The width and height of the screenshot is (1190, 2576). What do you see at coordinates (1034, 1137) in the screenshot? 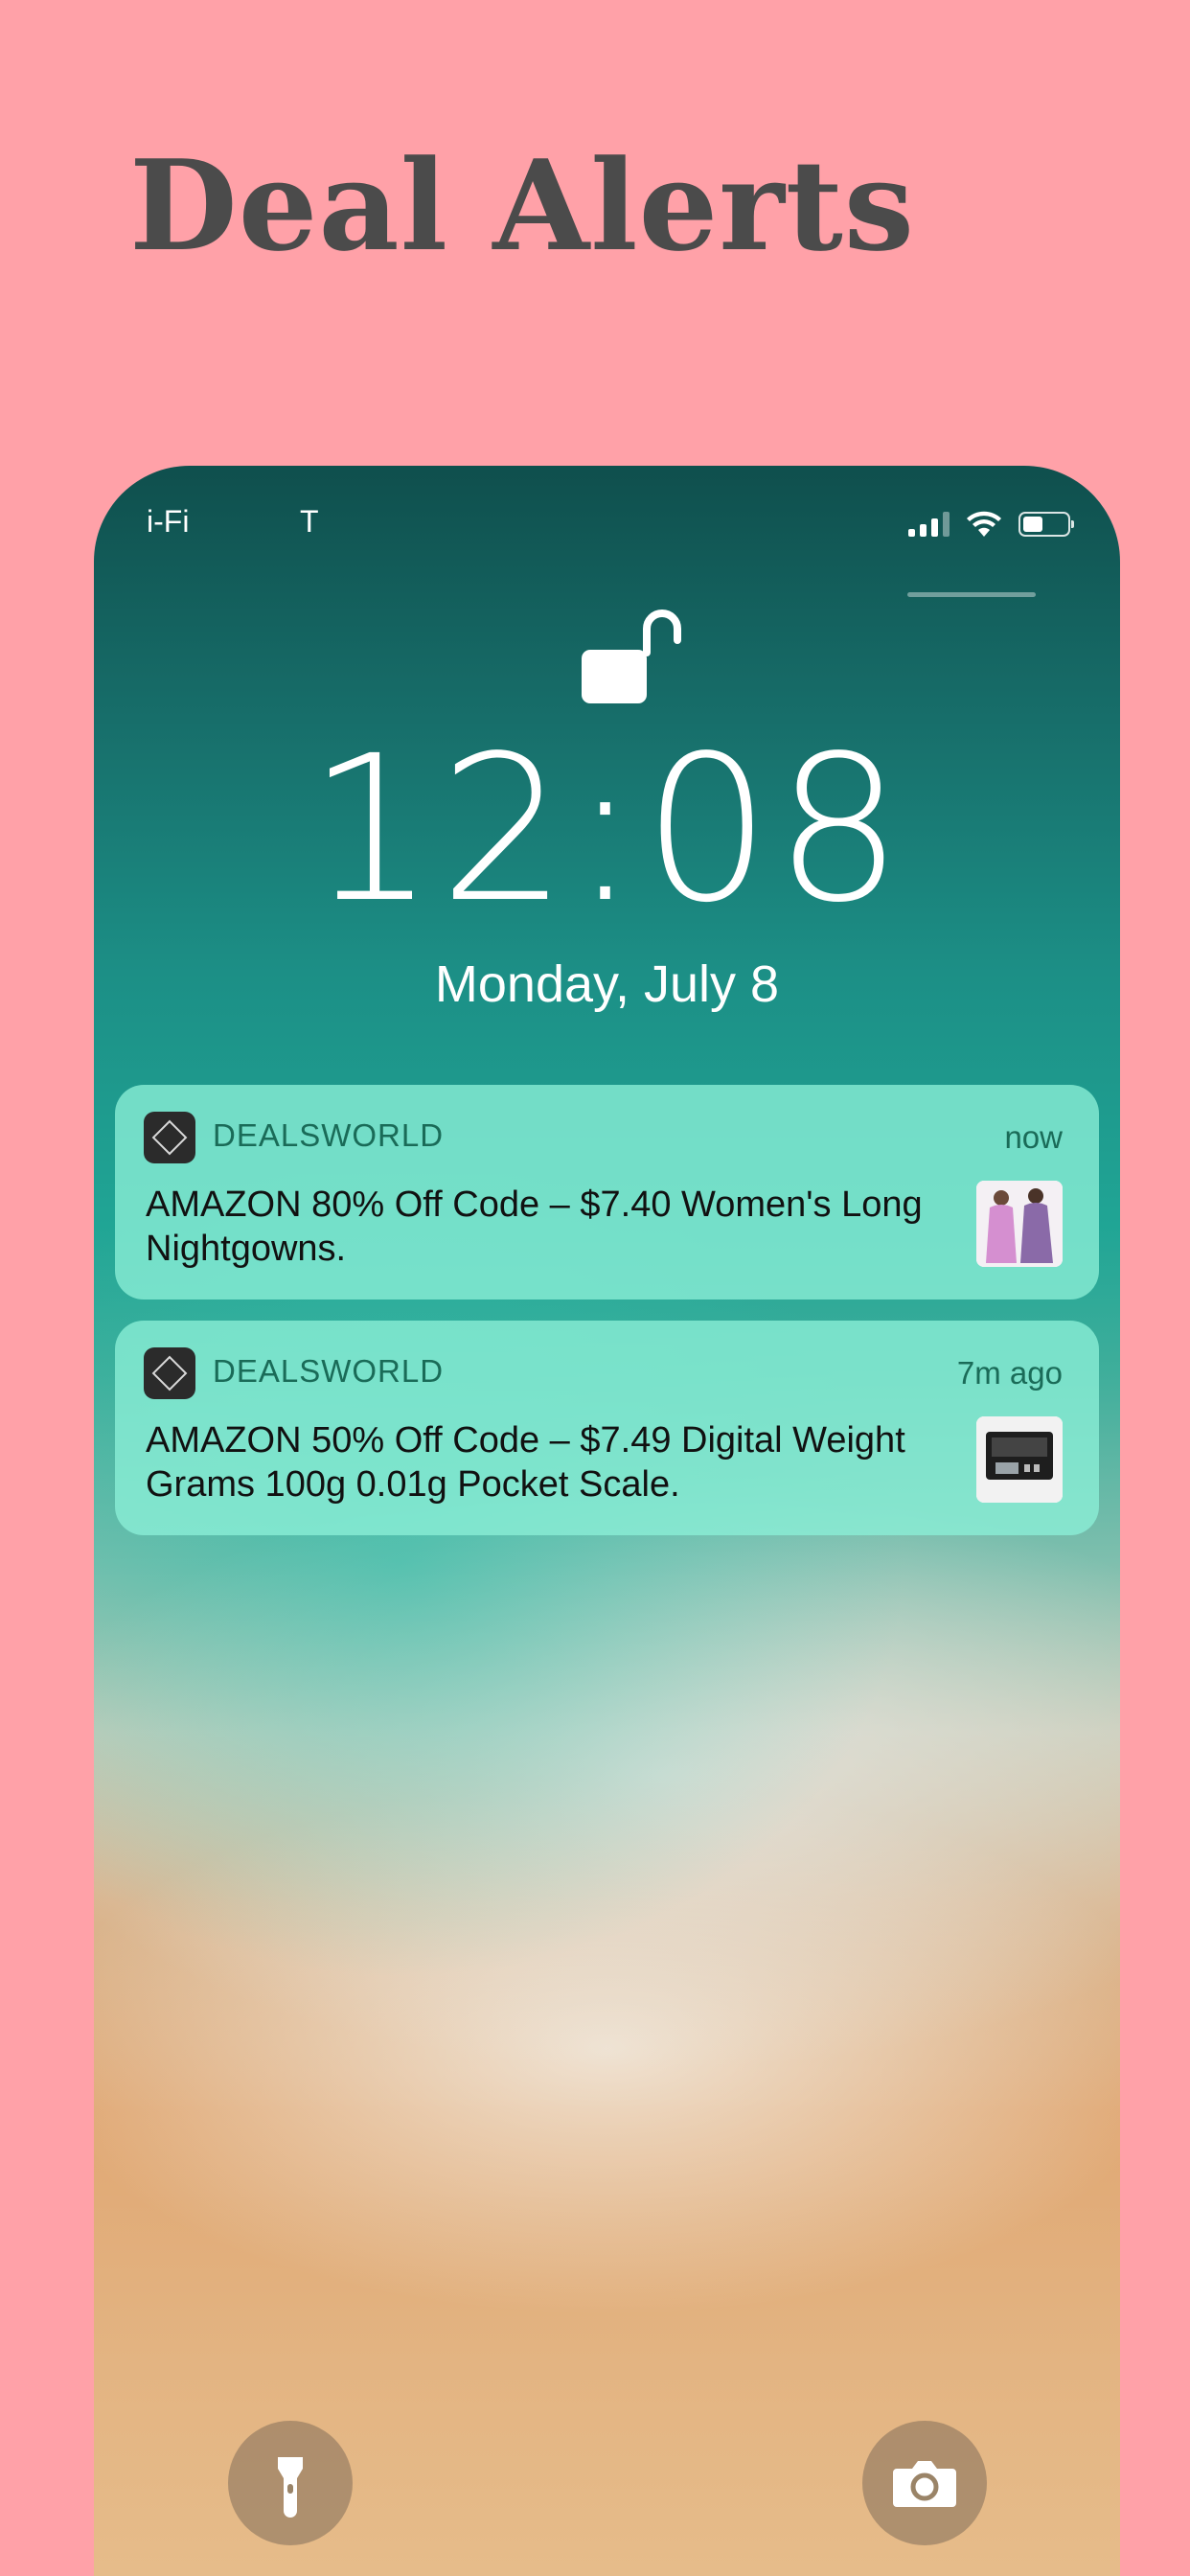
I see `notification-time: now` at bounding box center [1034, 1137].